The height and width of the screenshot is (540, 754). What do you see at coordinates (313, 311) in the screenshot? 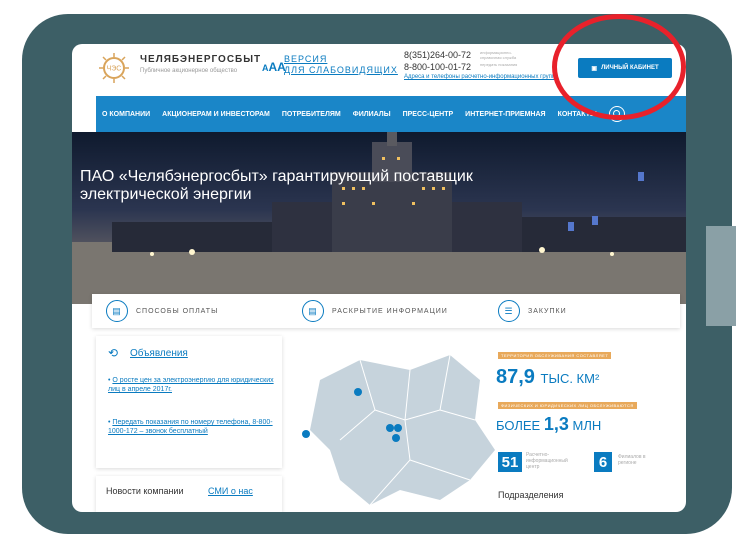
I see `document-icon: ▤` at bounding box center [313, 311].